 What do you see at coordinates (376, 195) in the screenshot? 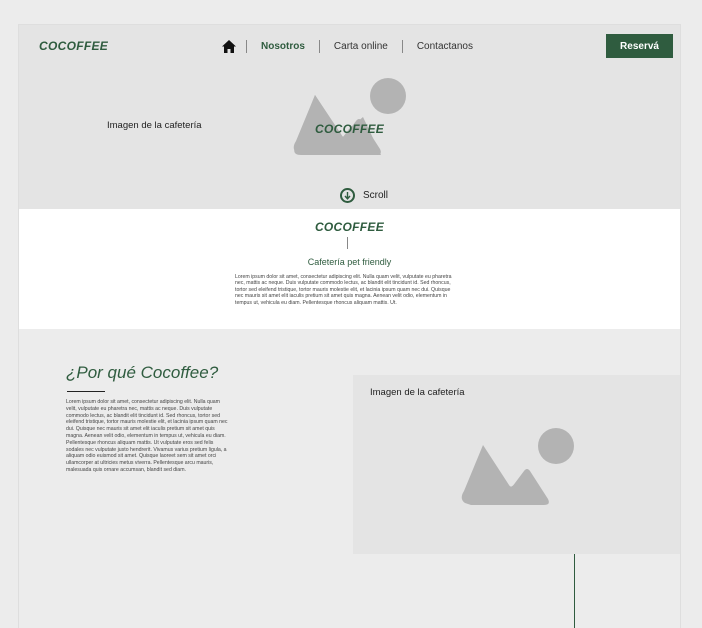
I see `scroll-label: Scroll` at bounding box center [376, 195].